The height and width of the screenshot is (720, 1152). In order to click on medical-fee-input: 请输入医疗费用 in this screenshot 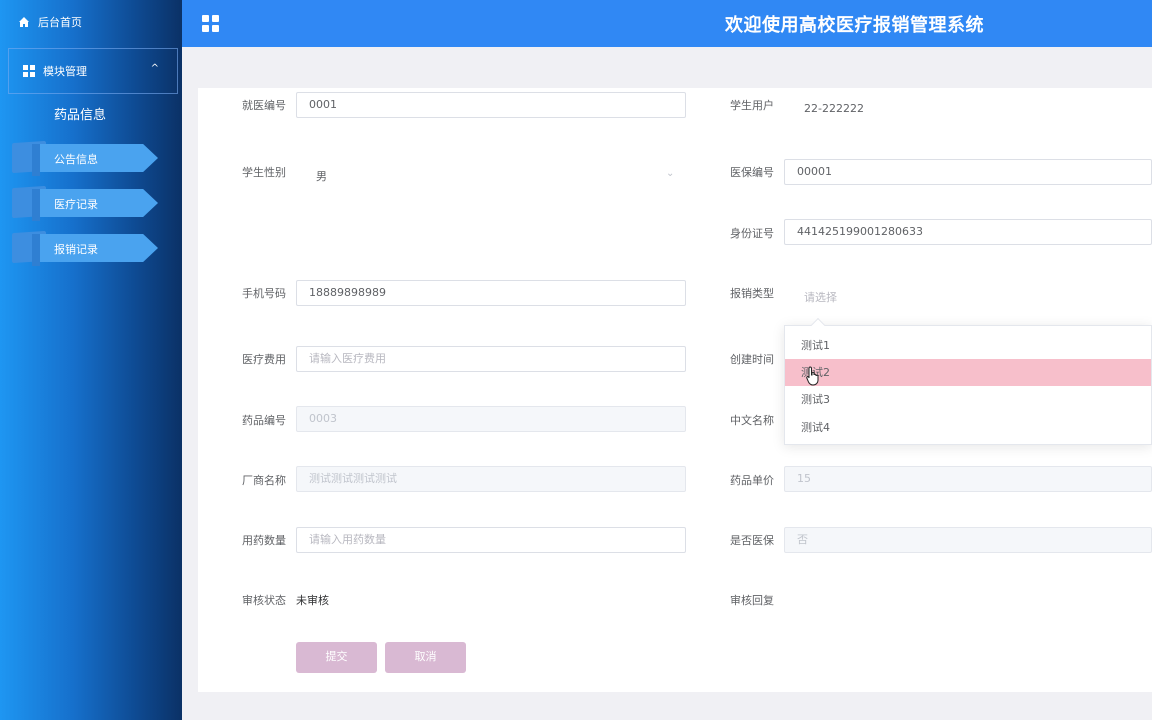, I will do `click(491, 359)`.